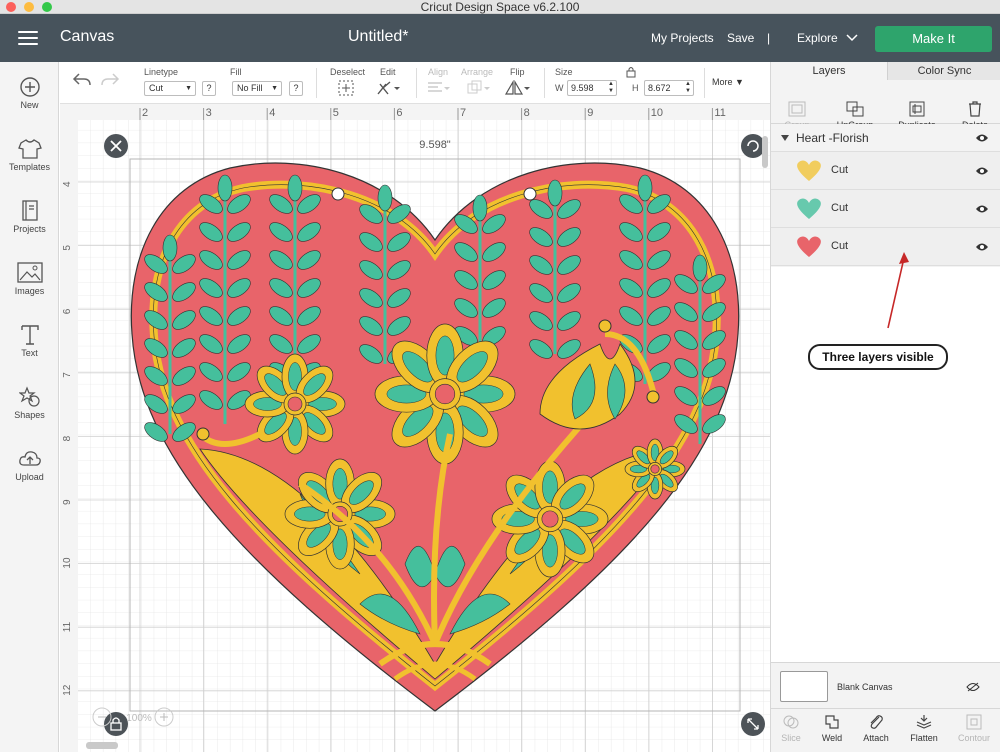 The height and width of the screenshot is (752, 1000). I want to click on ruler-left-label: 6, so click(67, 311).